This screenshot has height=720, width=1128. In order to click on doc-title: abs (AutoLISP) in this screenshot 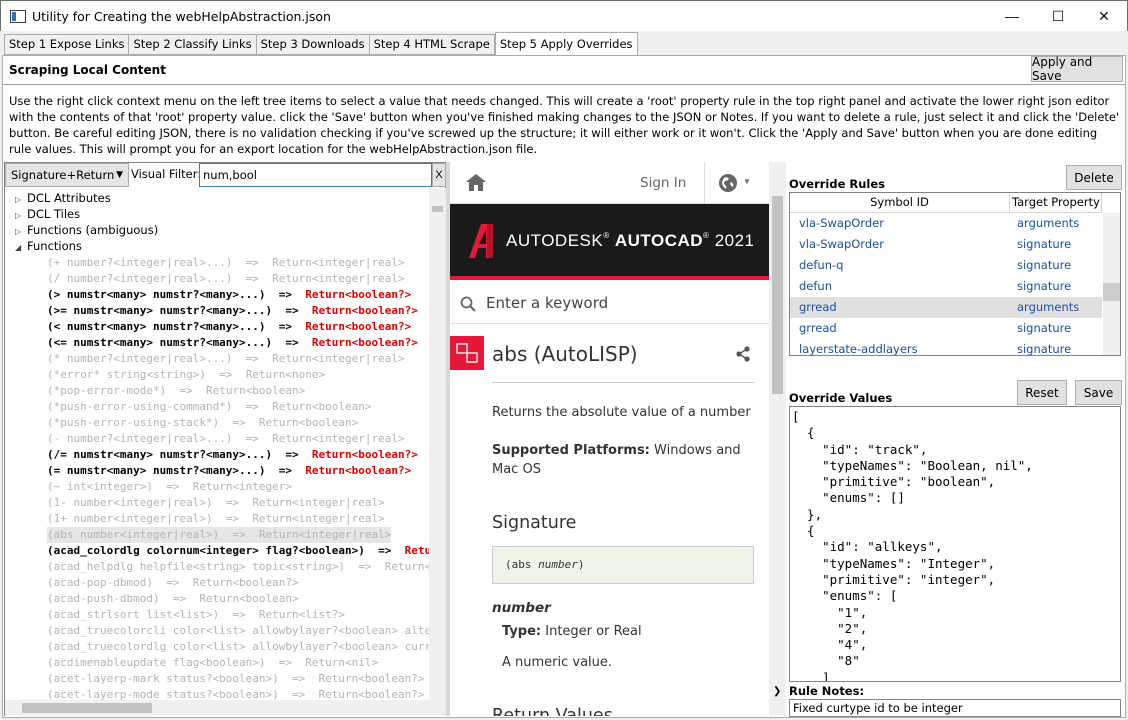, I will do `click(565, 354)`.